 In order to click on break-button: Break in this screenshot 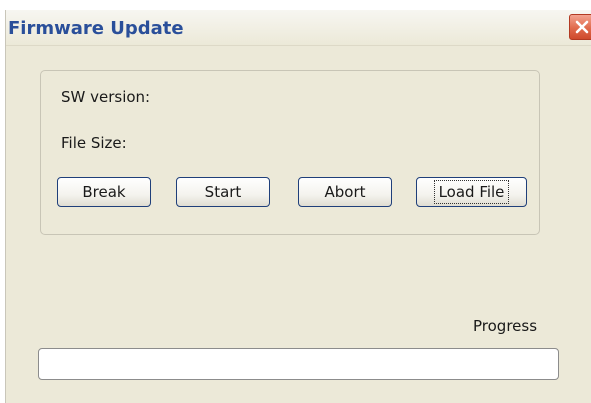, I will do `click(104, 192)`.